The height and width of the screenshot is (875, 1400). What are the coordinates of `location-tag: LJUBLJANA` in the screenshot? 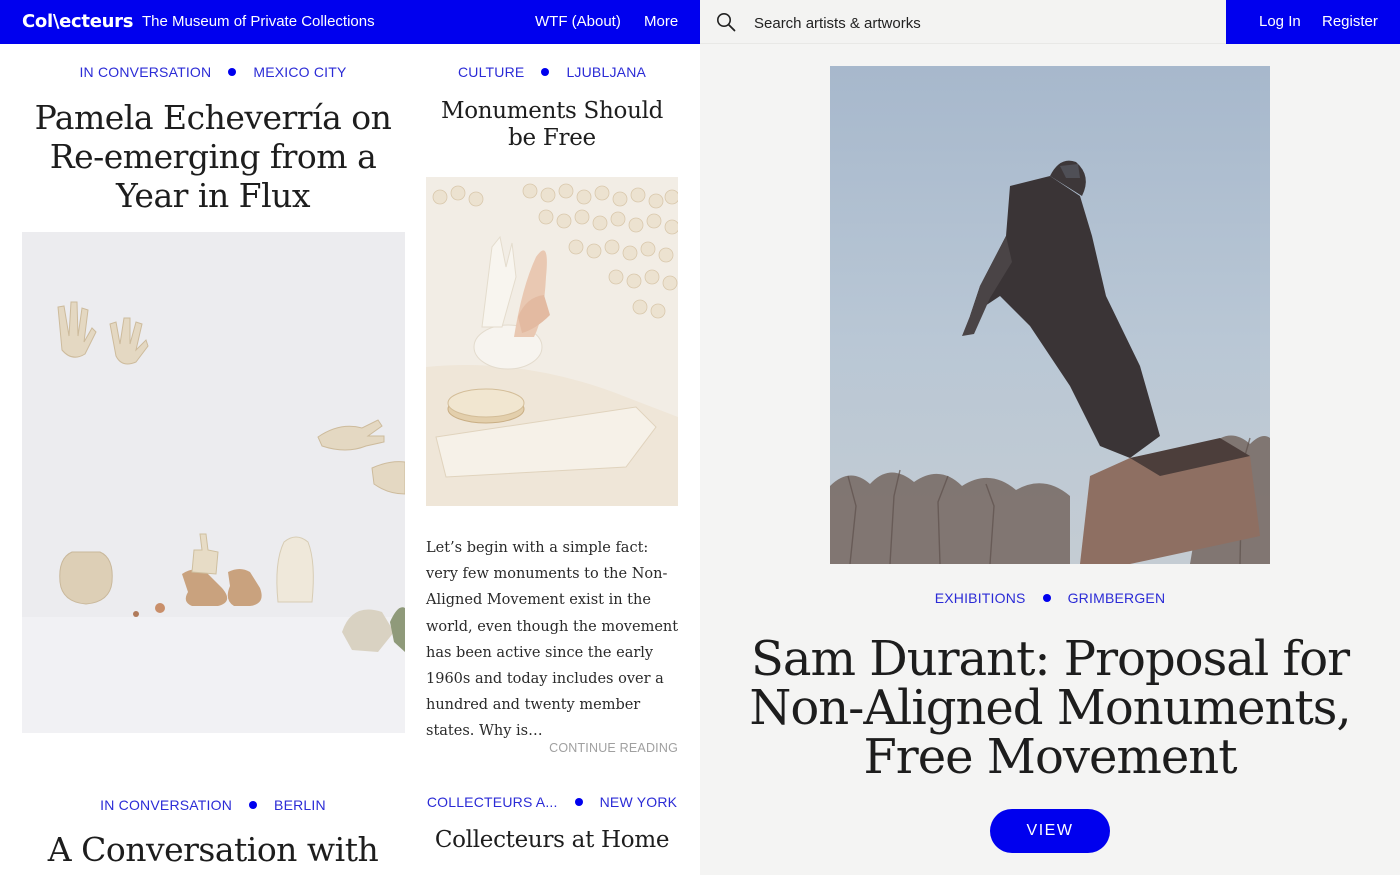 It's located at (606, 72).